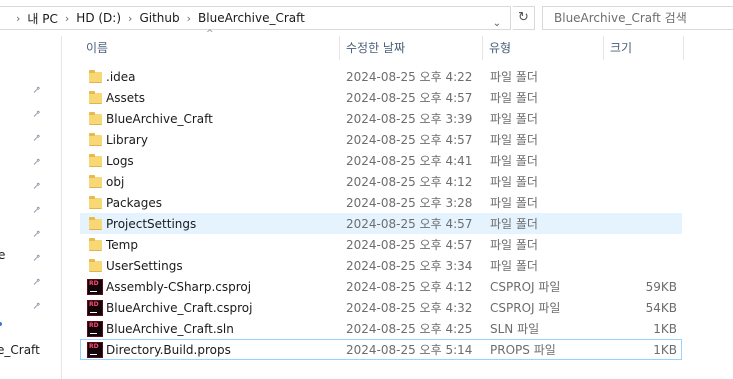  What do you see at coordinates (251, 18) in the screenshot?
I see `breadcrumb-item: BlueArchive_Craft` at bounding box center [251, 18].